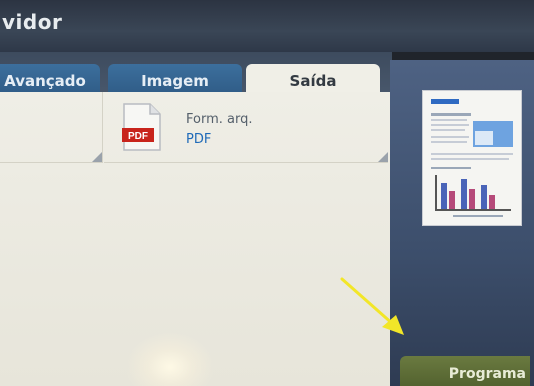 This screenshot has height=386, width=534. I want to click on program-button: Programa, so click(465, 371).